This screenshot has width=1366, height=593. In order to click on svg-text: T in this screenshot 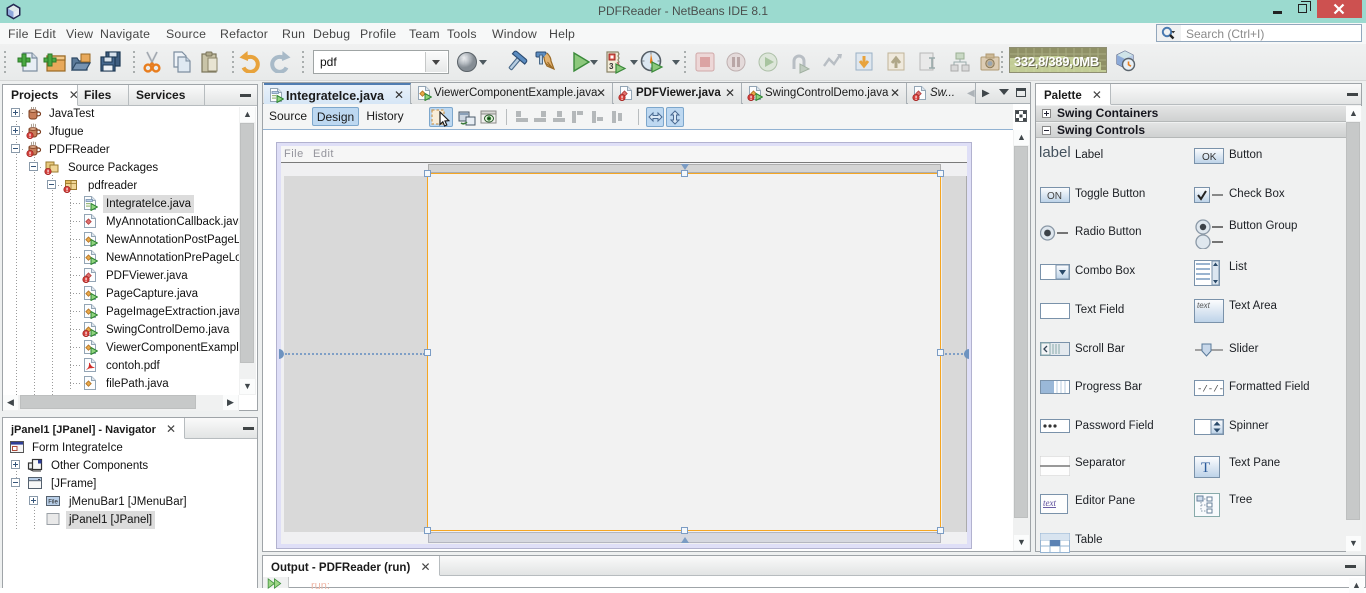, I will do `click(1205, 468)`.